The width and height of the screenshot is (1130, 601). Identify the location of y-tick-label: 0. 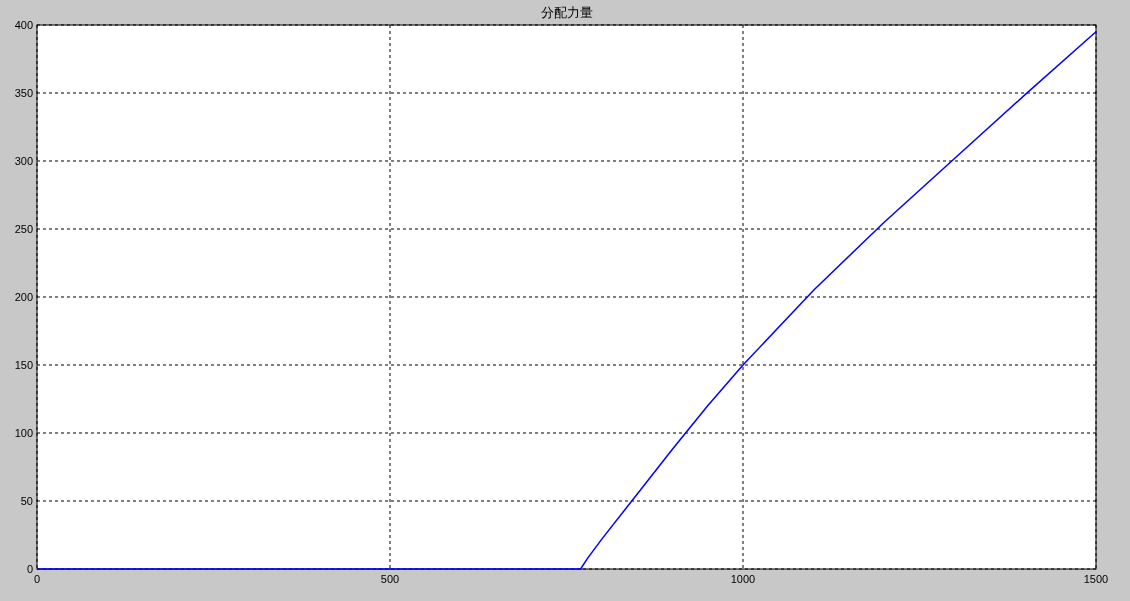
(29, 569).